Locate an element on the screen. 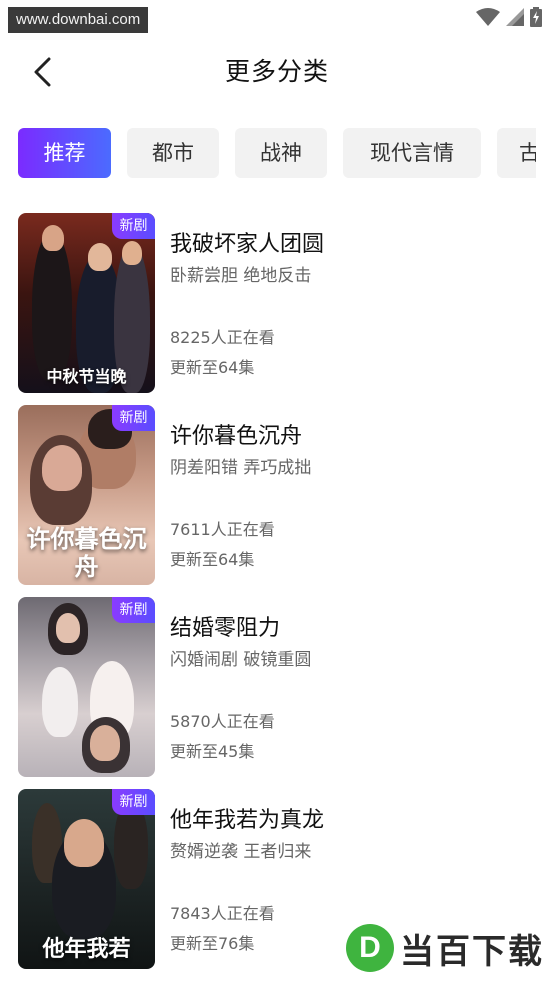  drama-tags: 卧薪尝胆 绝地反击 is located at coordinates (241, 276).